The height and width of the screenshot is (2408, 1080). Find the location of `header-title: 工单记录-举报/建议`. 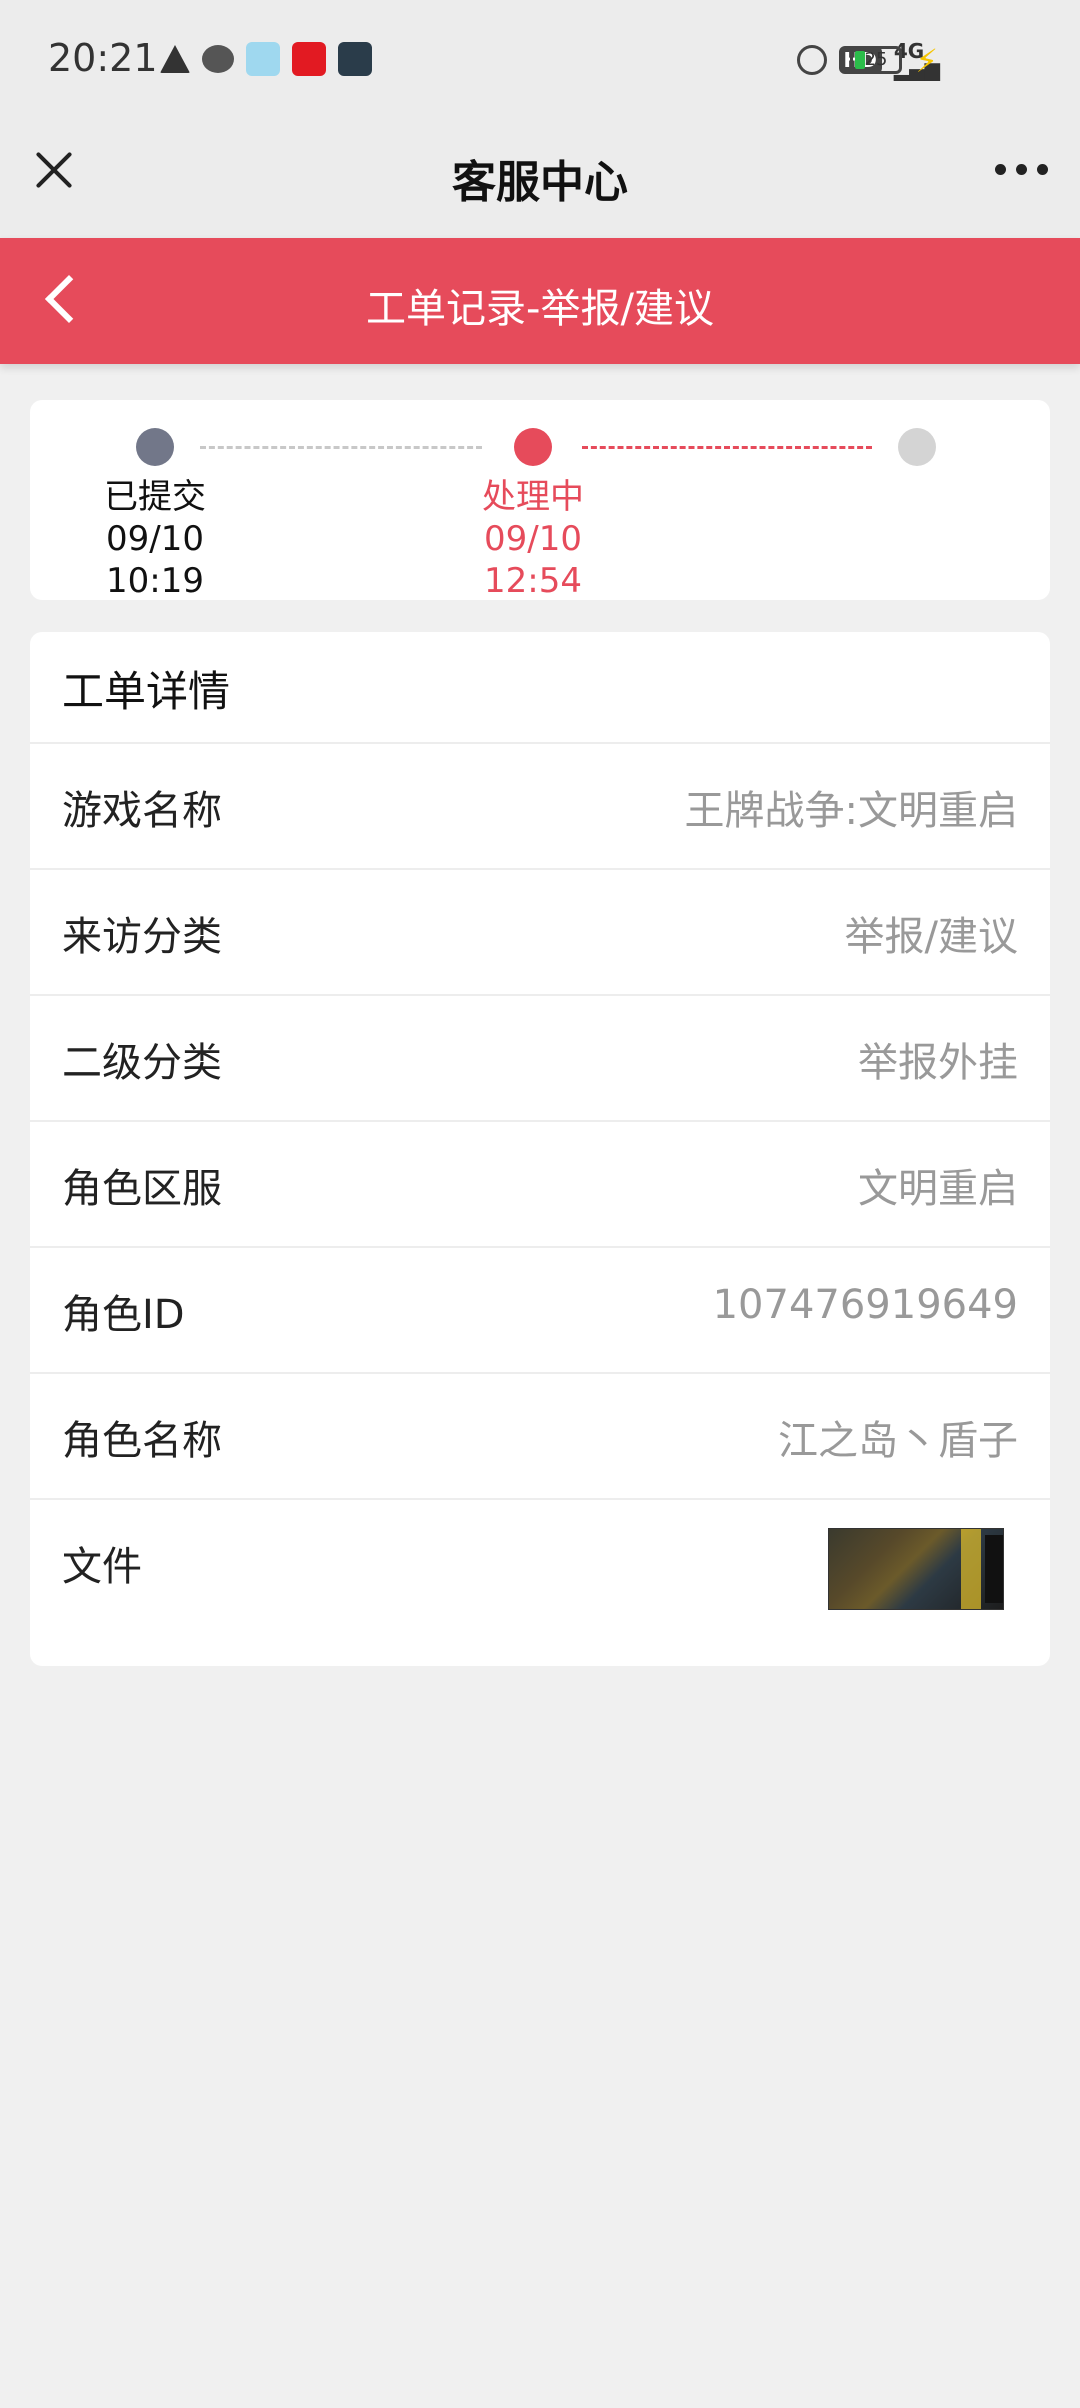

header-title: 工单记录-举报/建议 is located at coordinates (540, 309).